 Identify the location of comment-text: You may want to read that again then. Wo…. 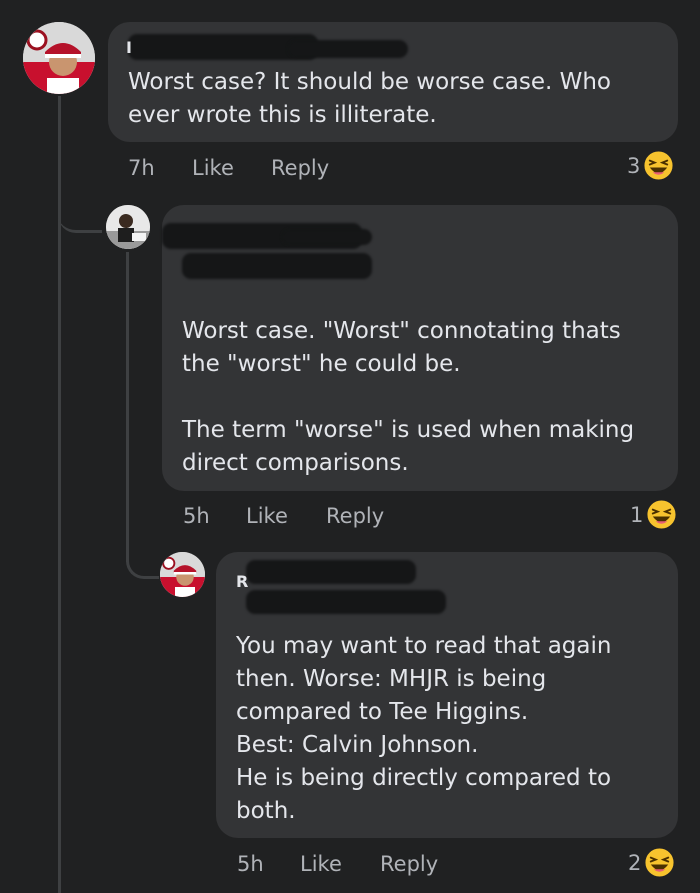
(424, 728).